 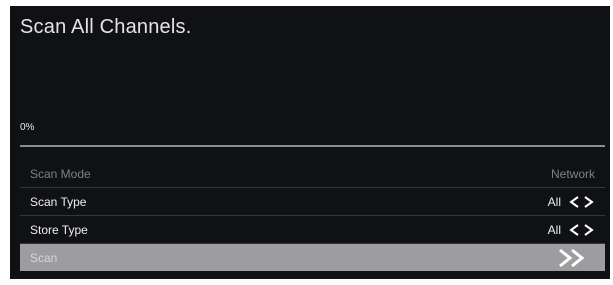 I want to click on progress-percentage: 0%, so click(x=27, y=127).